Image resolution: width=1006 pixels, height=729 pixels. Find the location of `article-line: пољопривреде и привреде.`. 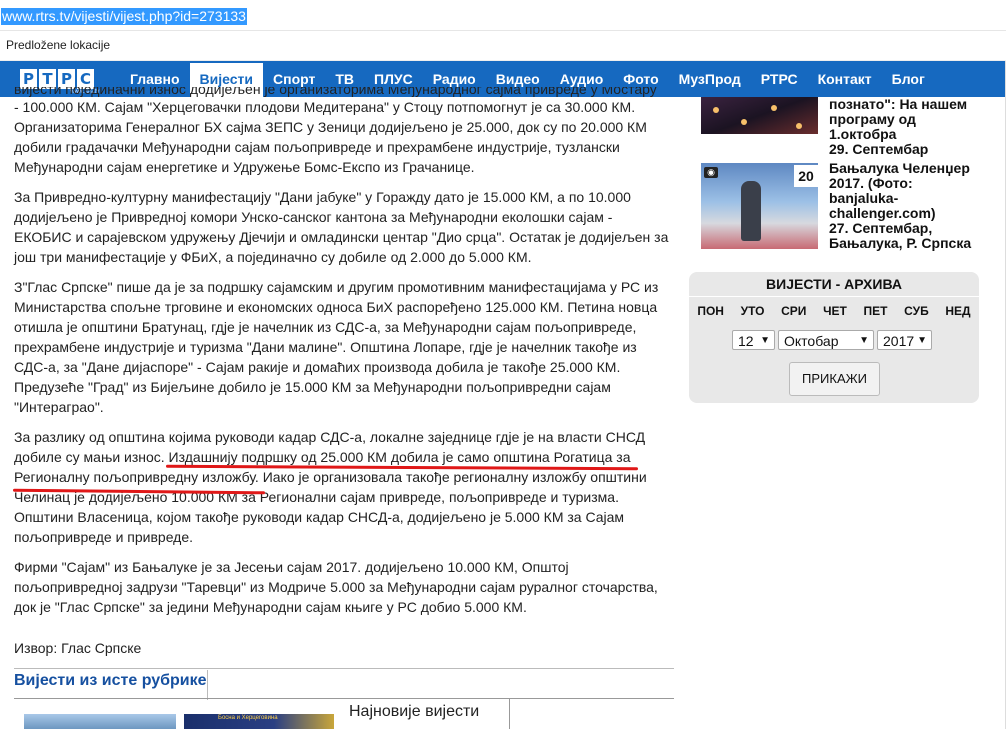

article-line: пољопривреде и привреде. is located at coordinates (104, 537).